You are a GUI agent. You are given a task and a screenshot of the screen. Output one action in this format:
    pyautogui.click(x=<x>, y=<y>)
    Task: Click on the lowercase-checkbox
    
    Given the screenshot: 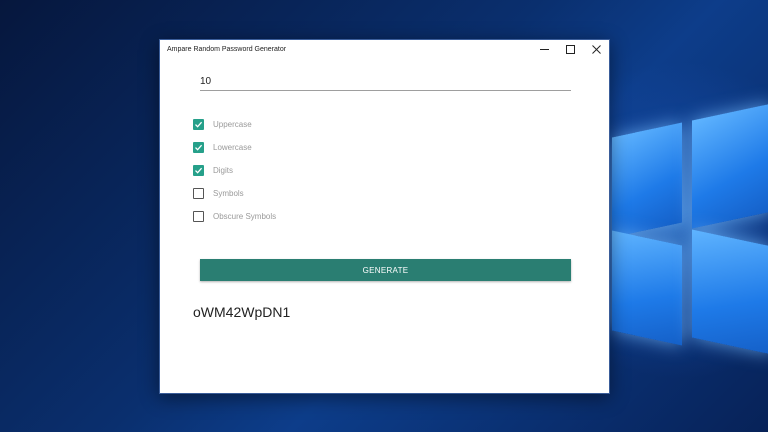 What is the action you would take?
    pyautogui.click(x=198, y=147)
    